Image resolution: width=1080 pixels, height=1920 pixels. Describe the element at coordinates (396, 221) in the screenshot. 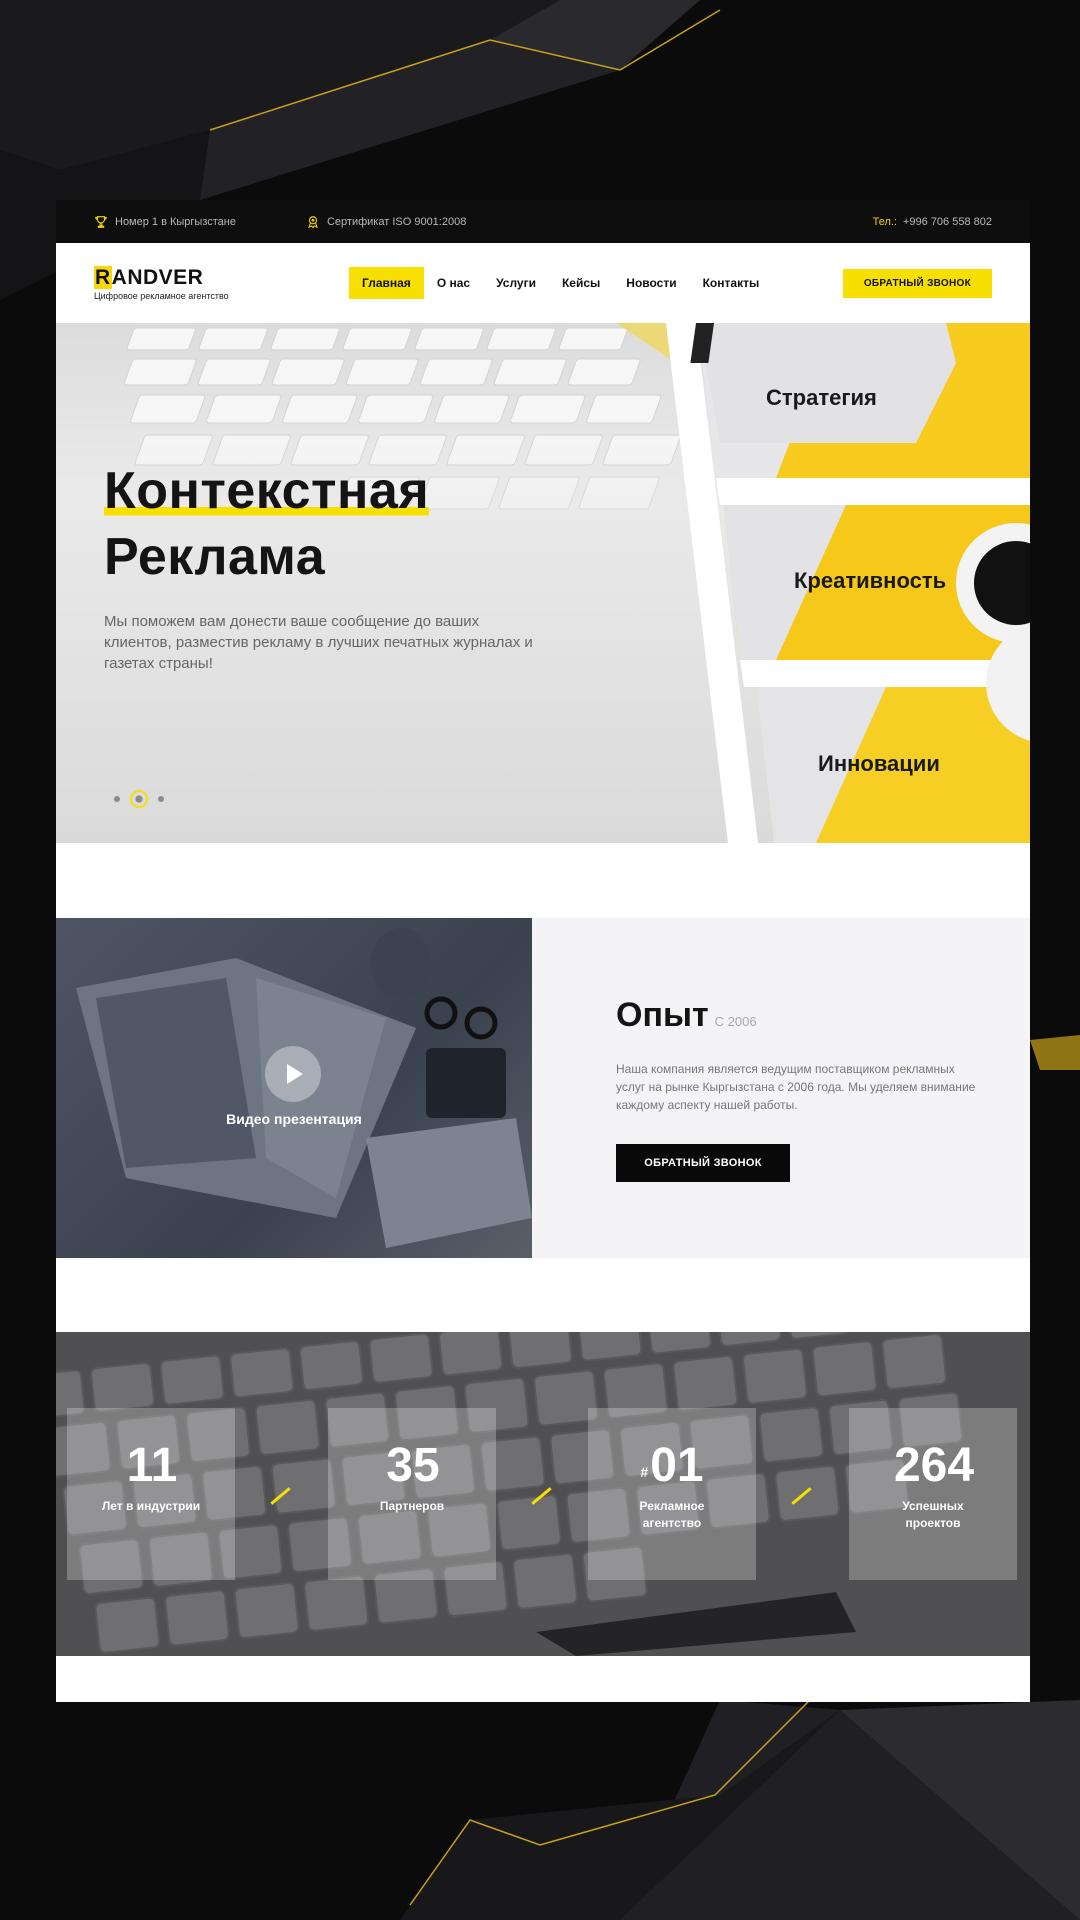

I see `topbar-iso-text: Сертификат ISO 9001:2008` at that location.